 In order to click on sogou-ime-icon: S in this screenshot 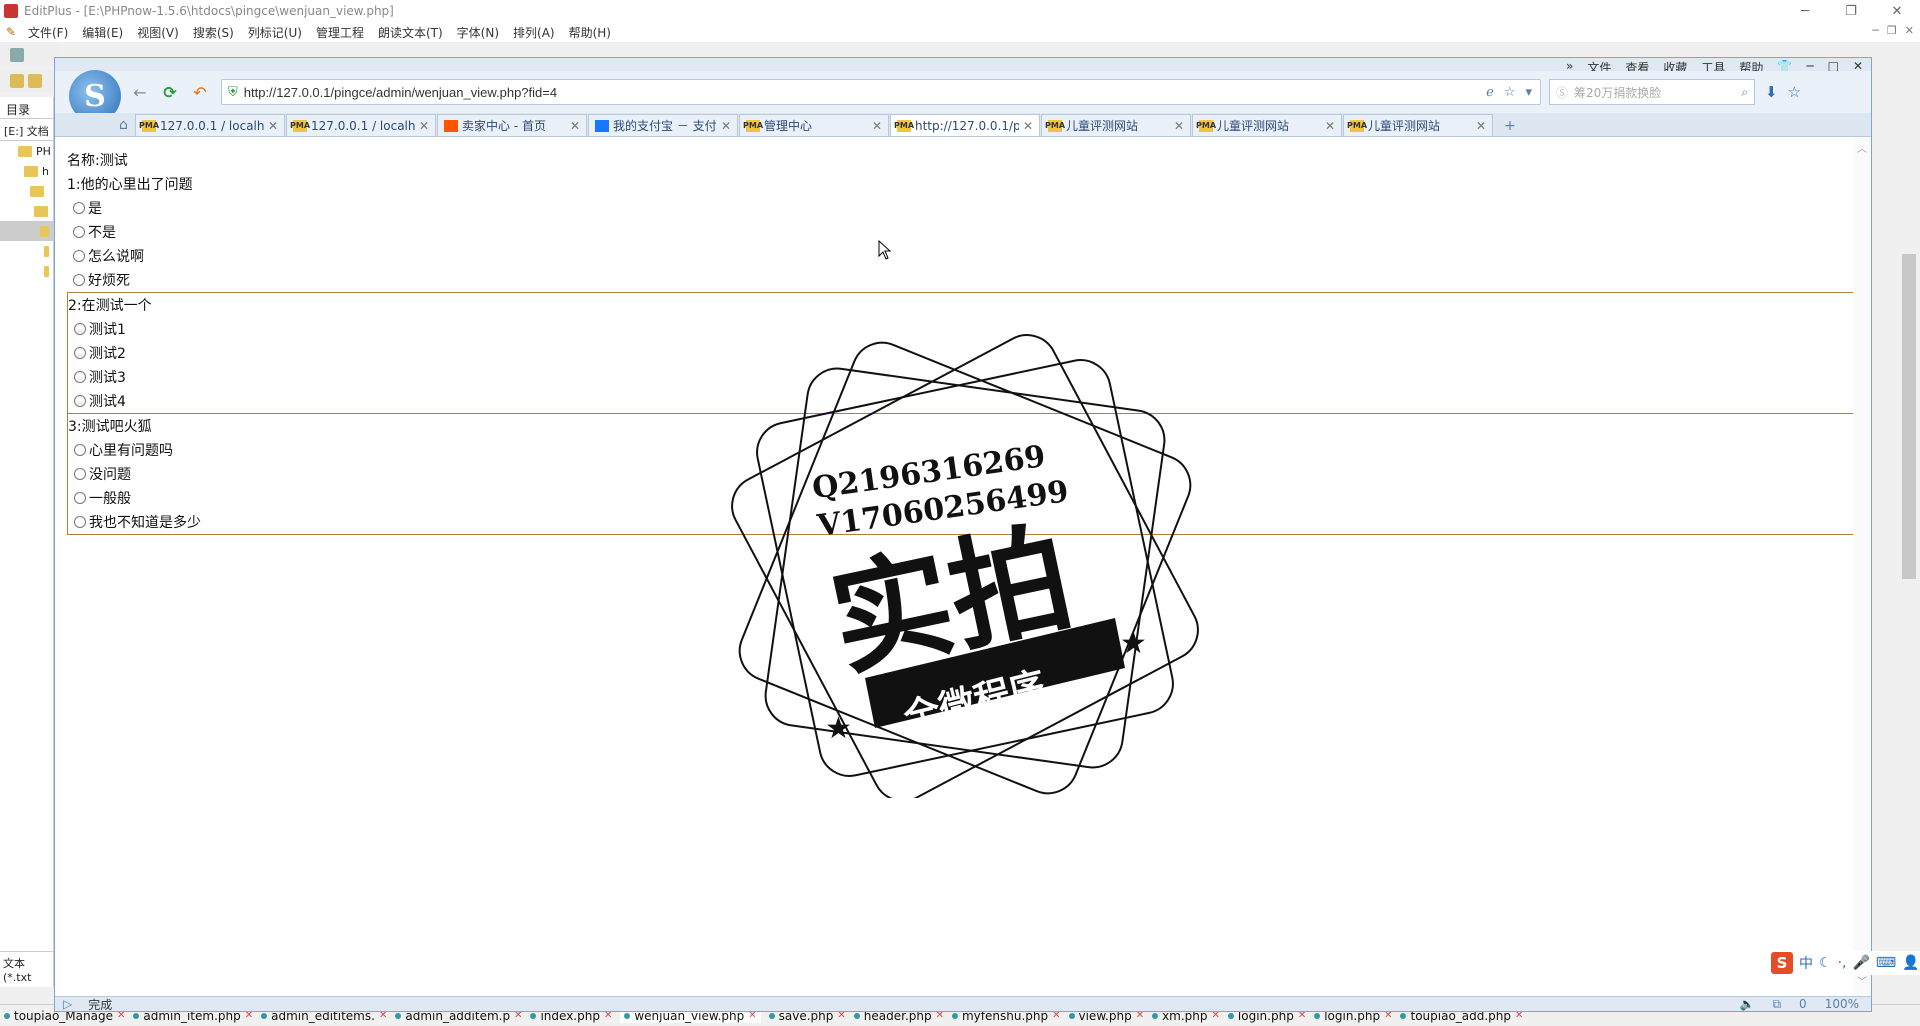, I will do `click(1782, 963)`.